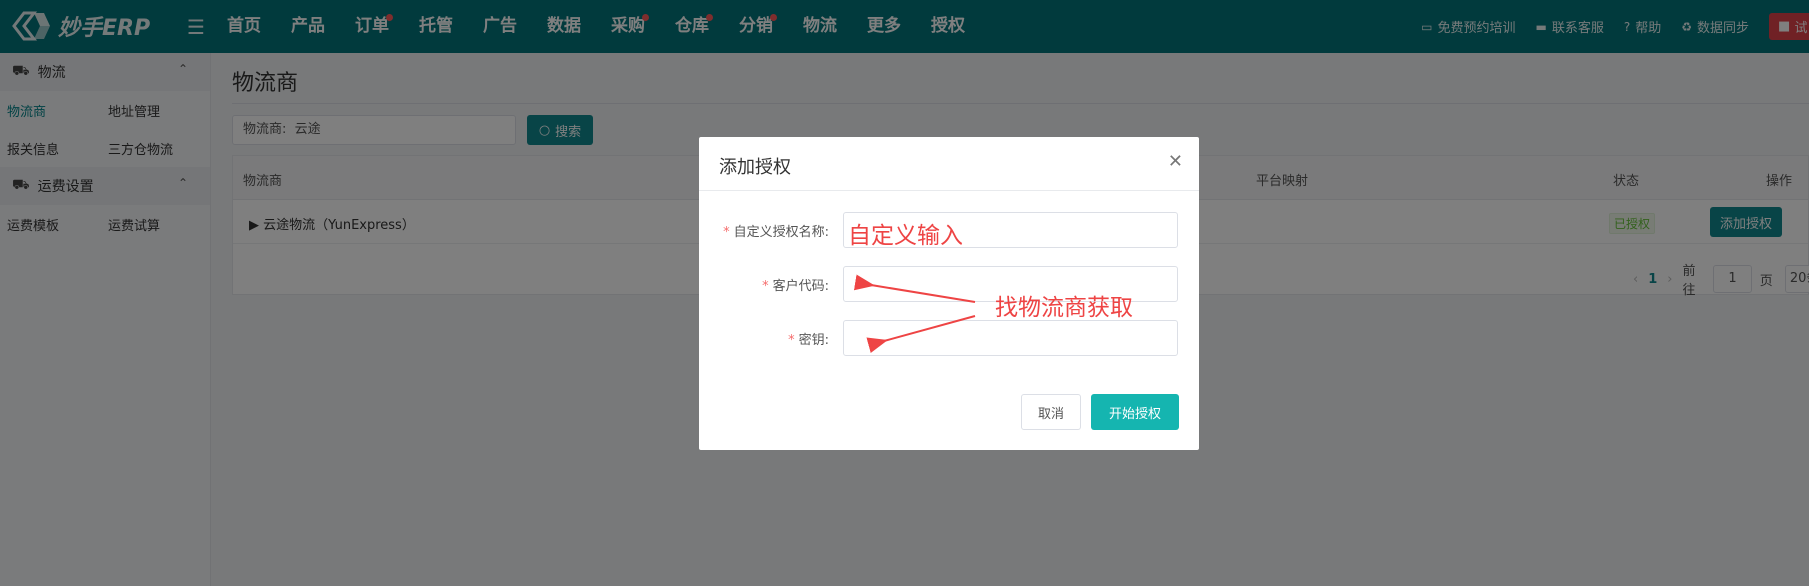 This screenshot has width=1809, height=586. I want to click on dialog-header: 添加授权 ✕, so click(949, 164).